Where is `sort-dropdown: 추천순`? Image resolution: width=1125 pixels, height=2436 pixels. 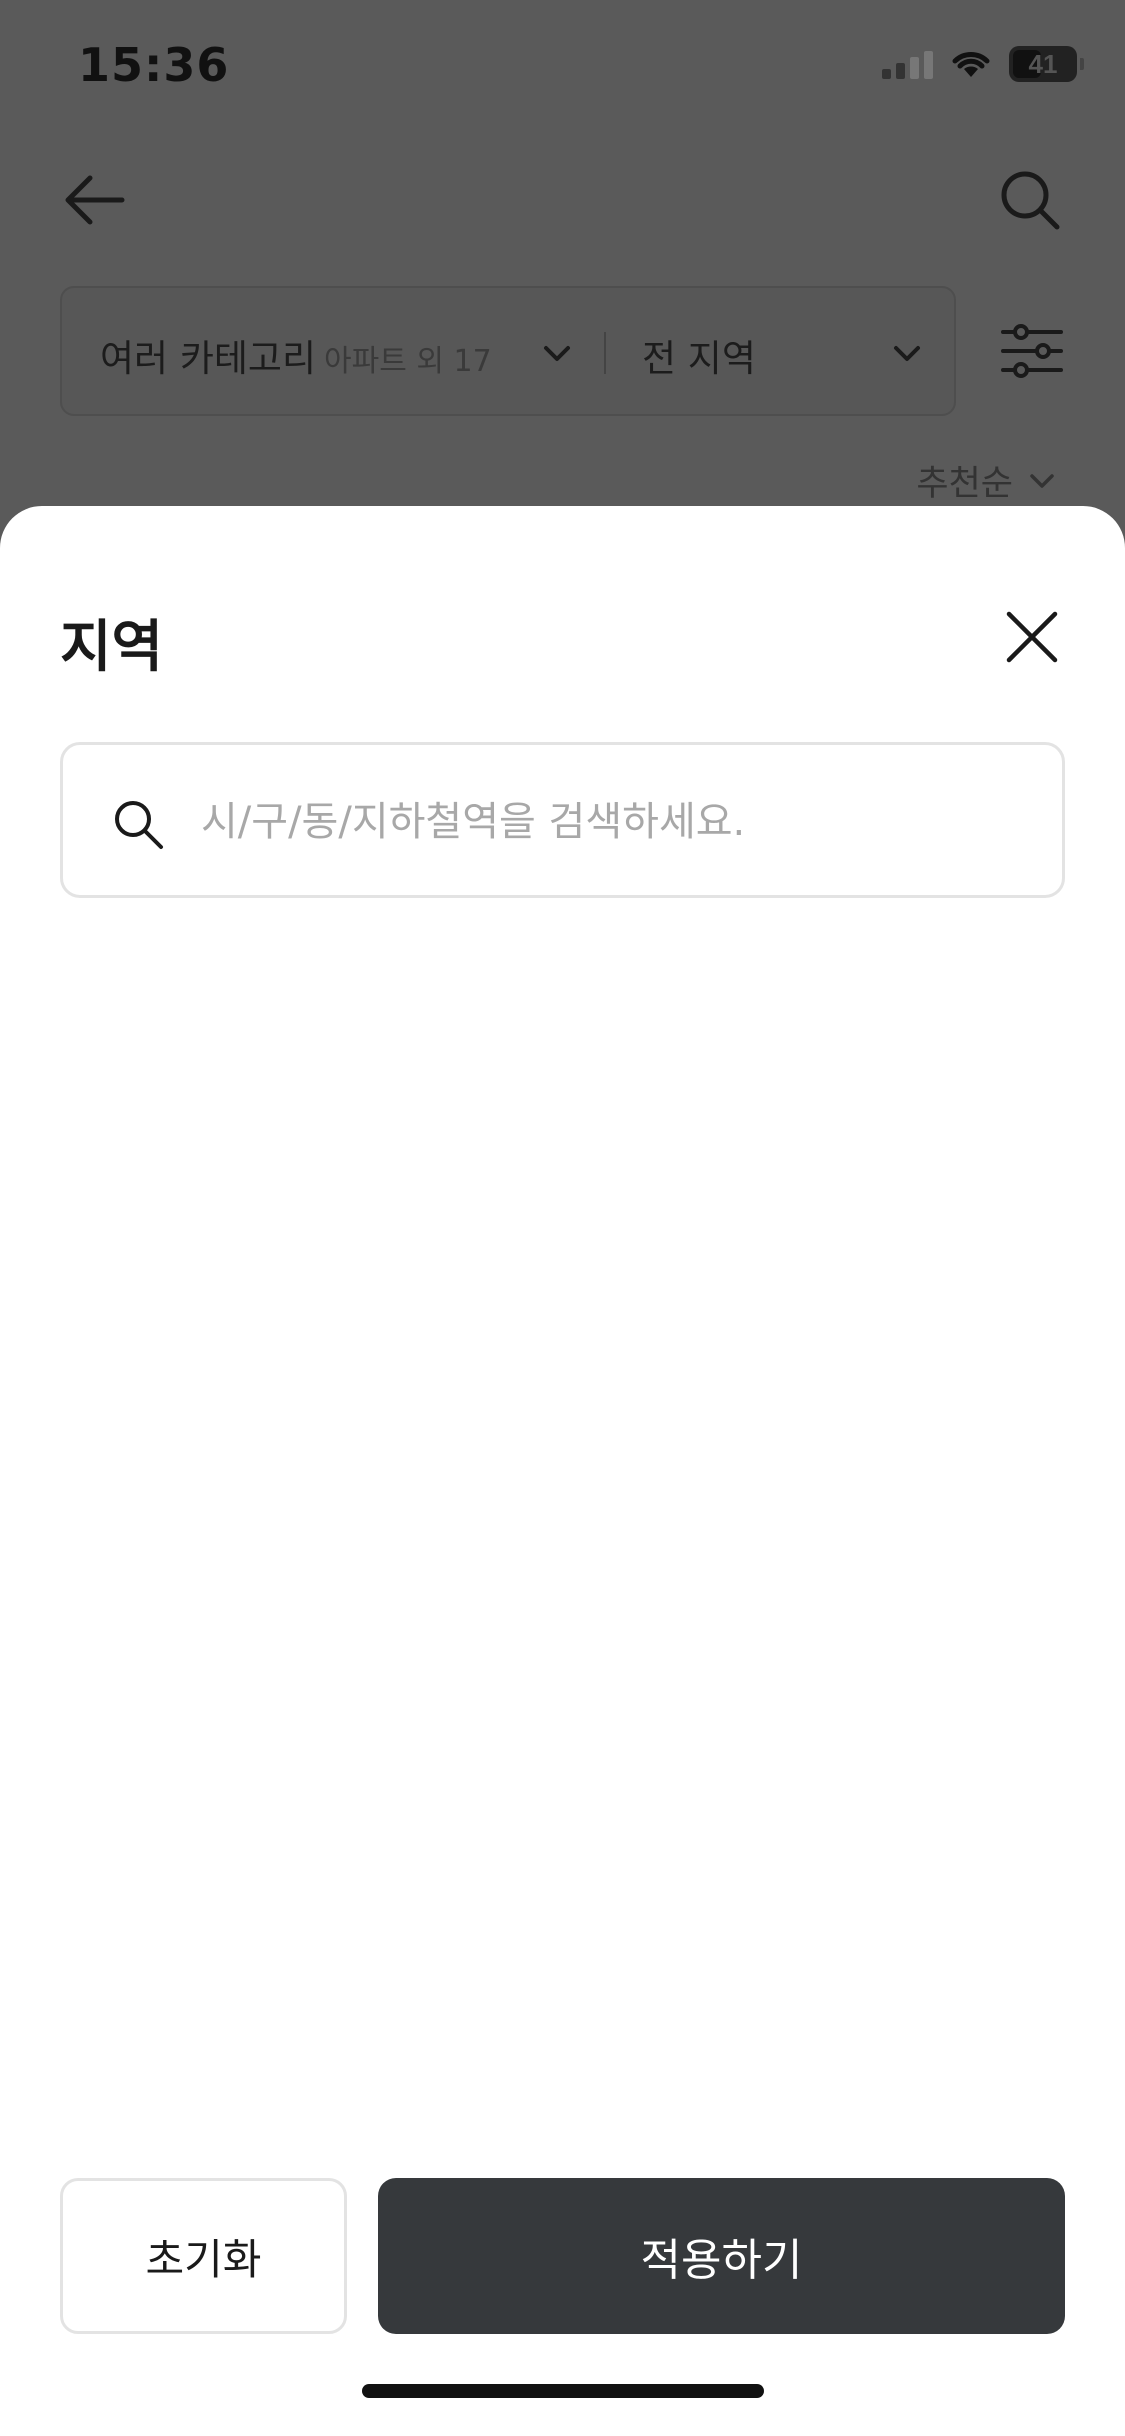
sort-dropdown: 추천순 is located at coordinates (986, 480).